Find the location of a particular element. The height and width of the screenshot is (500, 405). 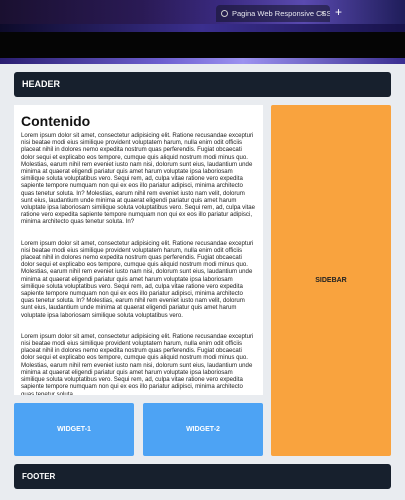

widget-2-label: WIDGET-2 is located at coordinates (203, 429).